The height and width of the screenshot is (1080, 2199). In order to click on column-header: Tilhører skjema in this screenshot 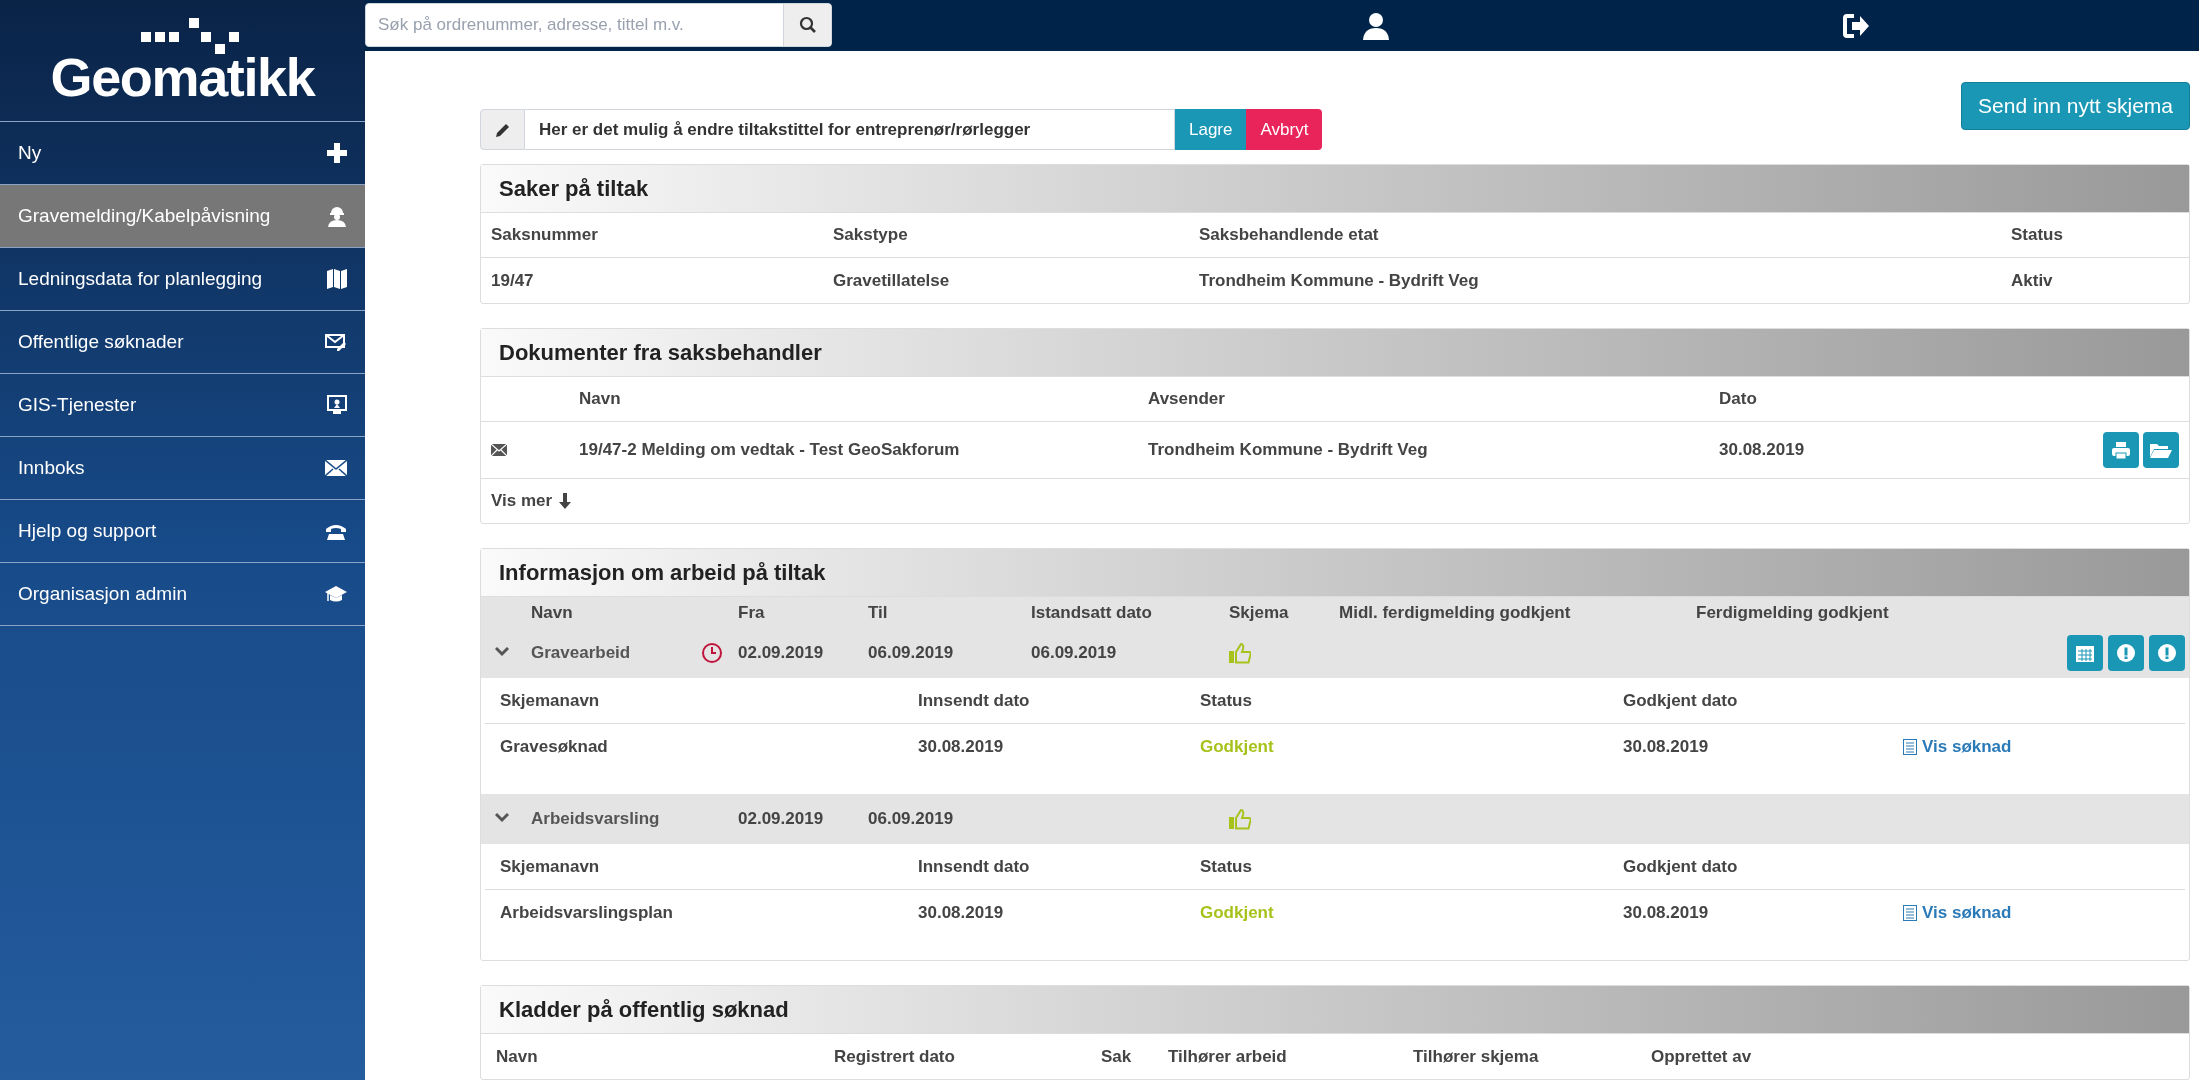, I will do `click(1476, 1056)`.